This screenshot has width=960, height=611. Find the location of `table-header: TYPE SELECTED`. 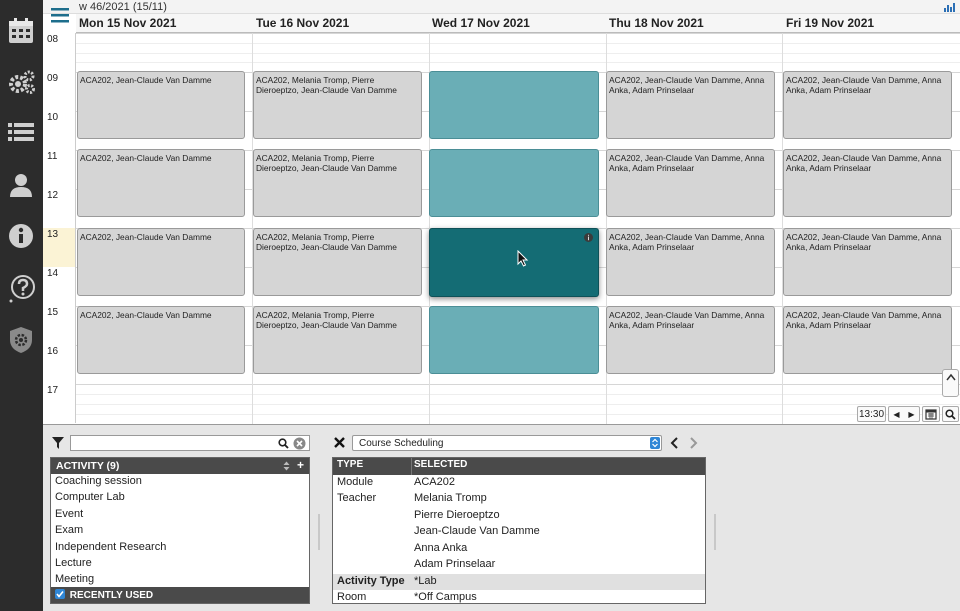

table-header: TYPE SELECTED is located at coordinates (519, 466).